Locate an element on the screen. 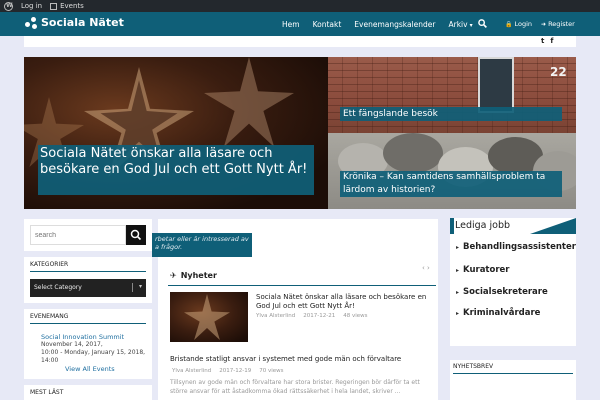 The height and width of the screenshot is (400, 600). article-meta: Ylva Alsterlind 2017-12-19 70 views is located at coordinates (228, 371).